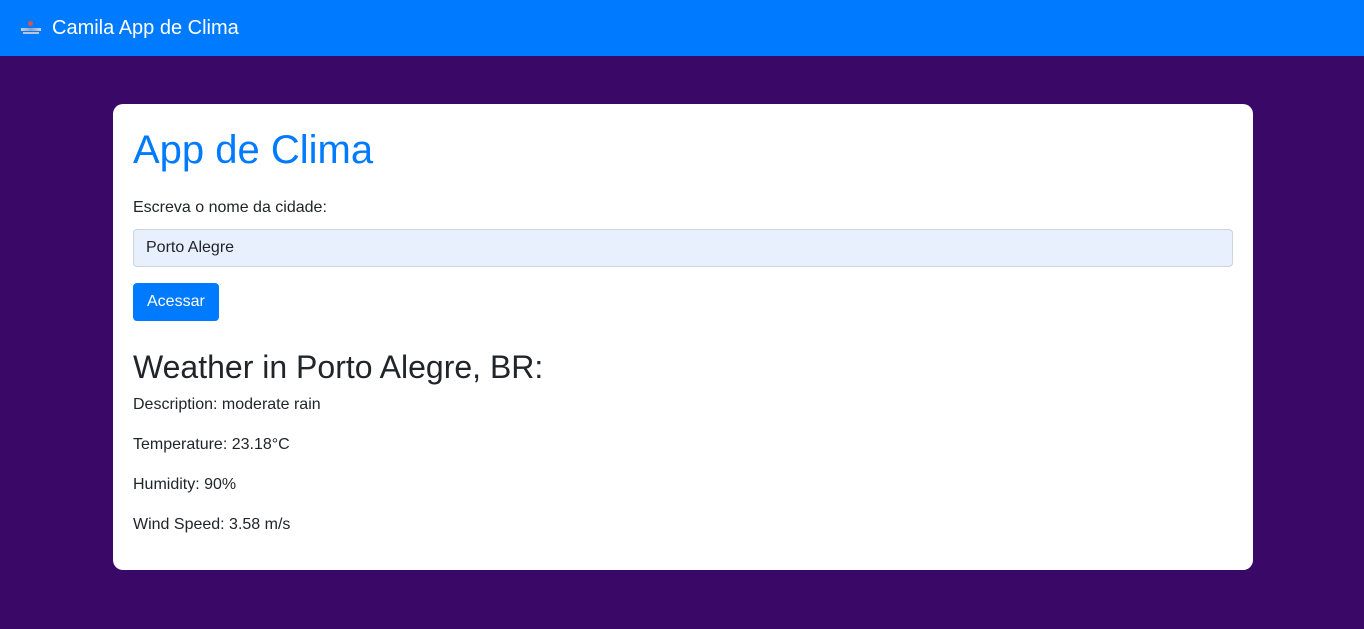 The width and height of the screenshot is (1364, 629). Describe the element at coordinates (682, 28) in the screenshot. I see `navbar: Camila App de Clima` at that location.